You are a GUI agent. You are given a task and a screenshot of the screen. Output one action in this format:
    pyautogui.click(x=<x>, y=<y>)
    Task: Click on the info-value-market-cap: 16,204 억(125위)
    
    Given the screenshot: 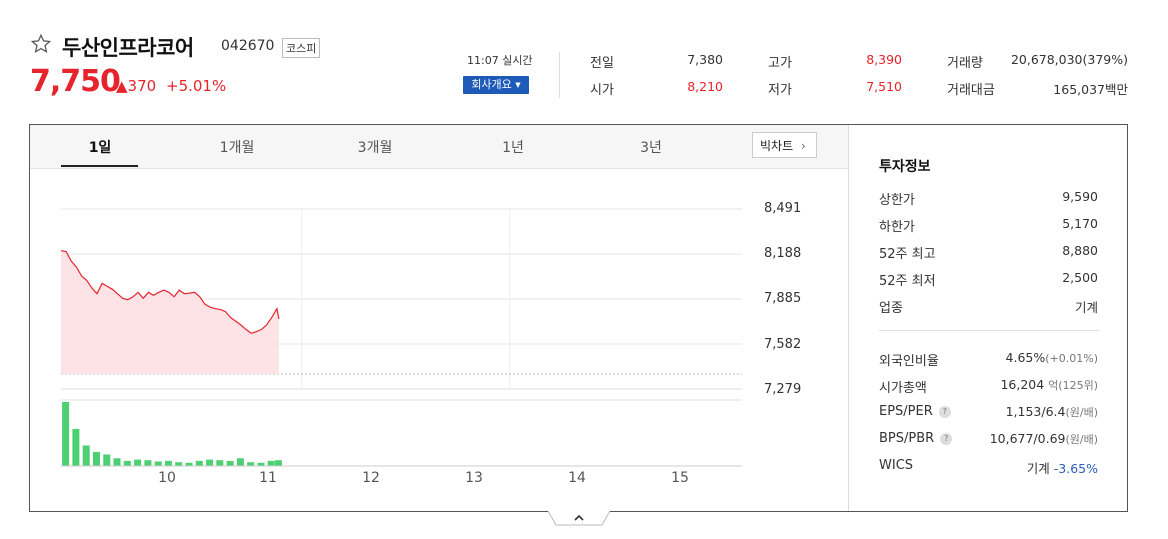 What is the action you would take?
    pyautogui.click(x=1049, y=385)
    